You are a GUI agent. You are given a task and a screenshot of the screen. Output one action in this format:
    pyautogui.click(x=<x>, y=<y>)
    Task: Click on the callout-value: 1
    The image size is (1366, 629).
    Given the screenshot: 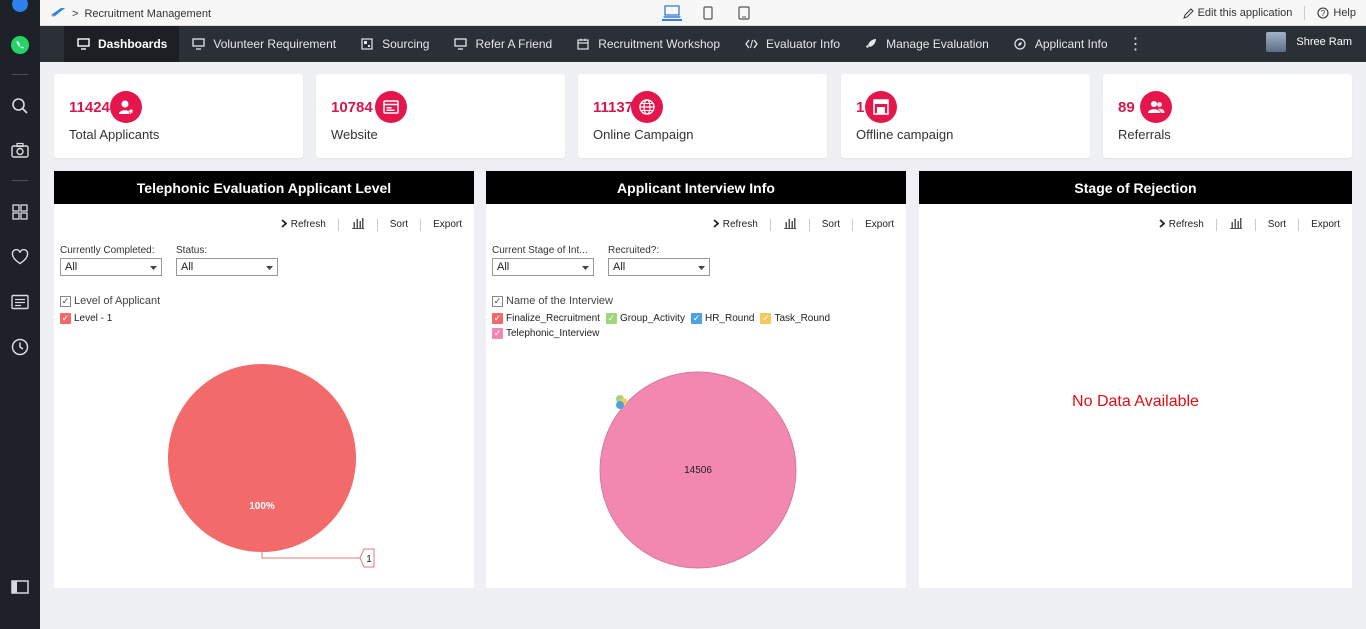 What is the action you would take?
    pyautogui.click(x=369, y=559)
    